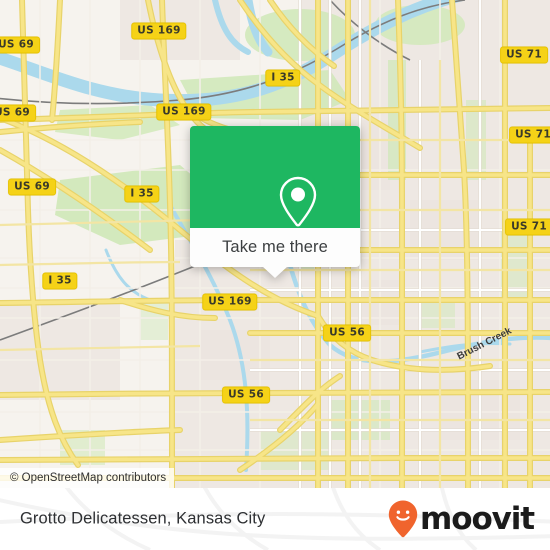  I want to click on location-popup: Take me there, so click(275, 202).